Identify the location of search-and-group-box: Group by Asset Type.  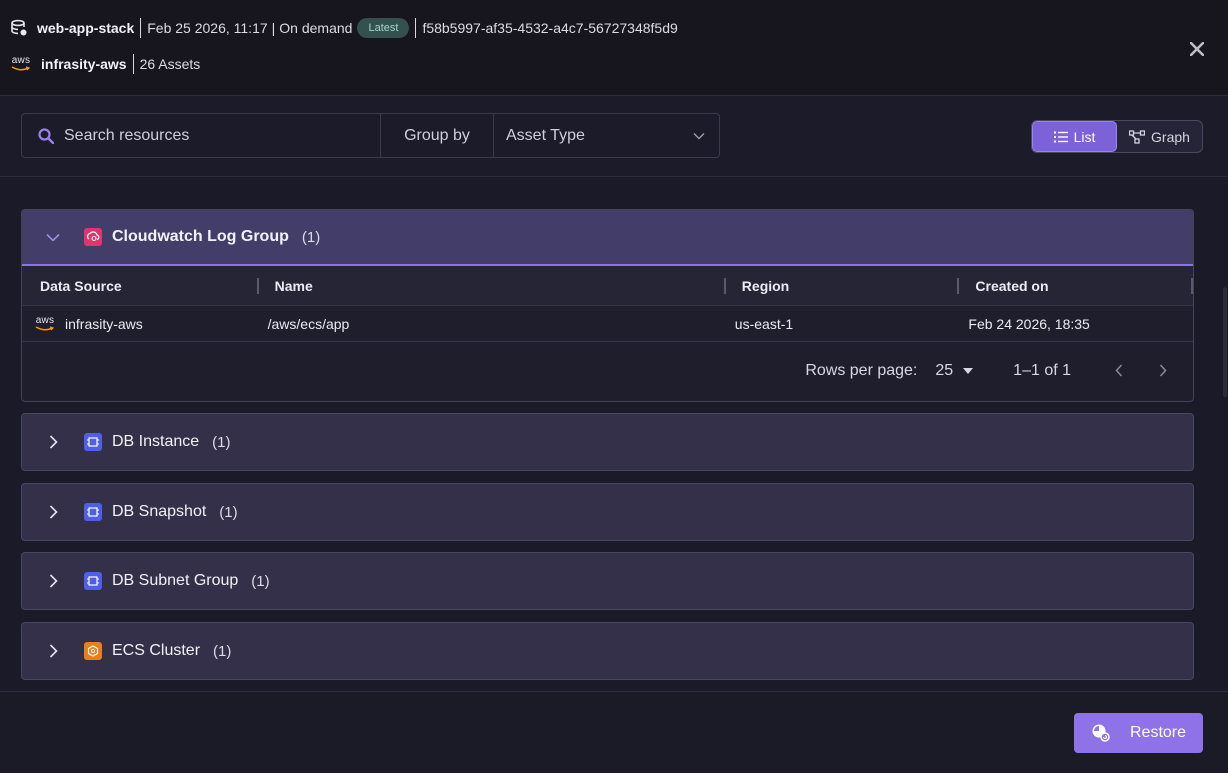
(370, 135).